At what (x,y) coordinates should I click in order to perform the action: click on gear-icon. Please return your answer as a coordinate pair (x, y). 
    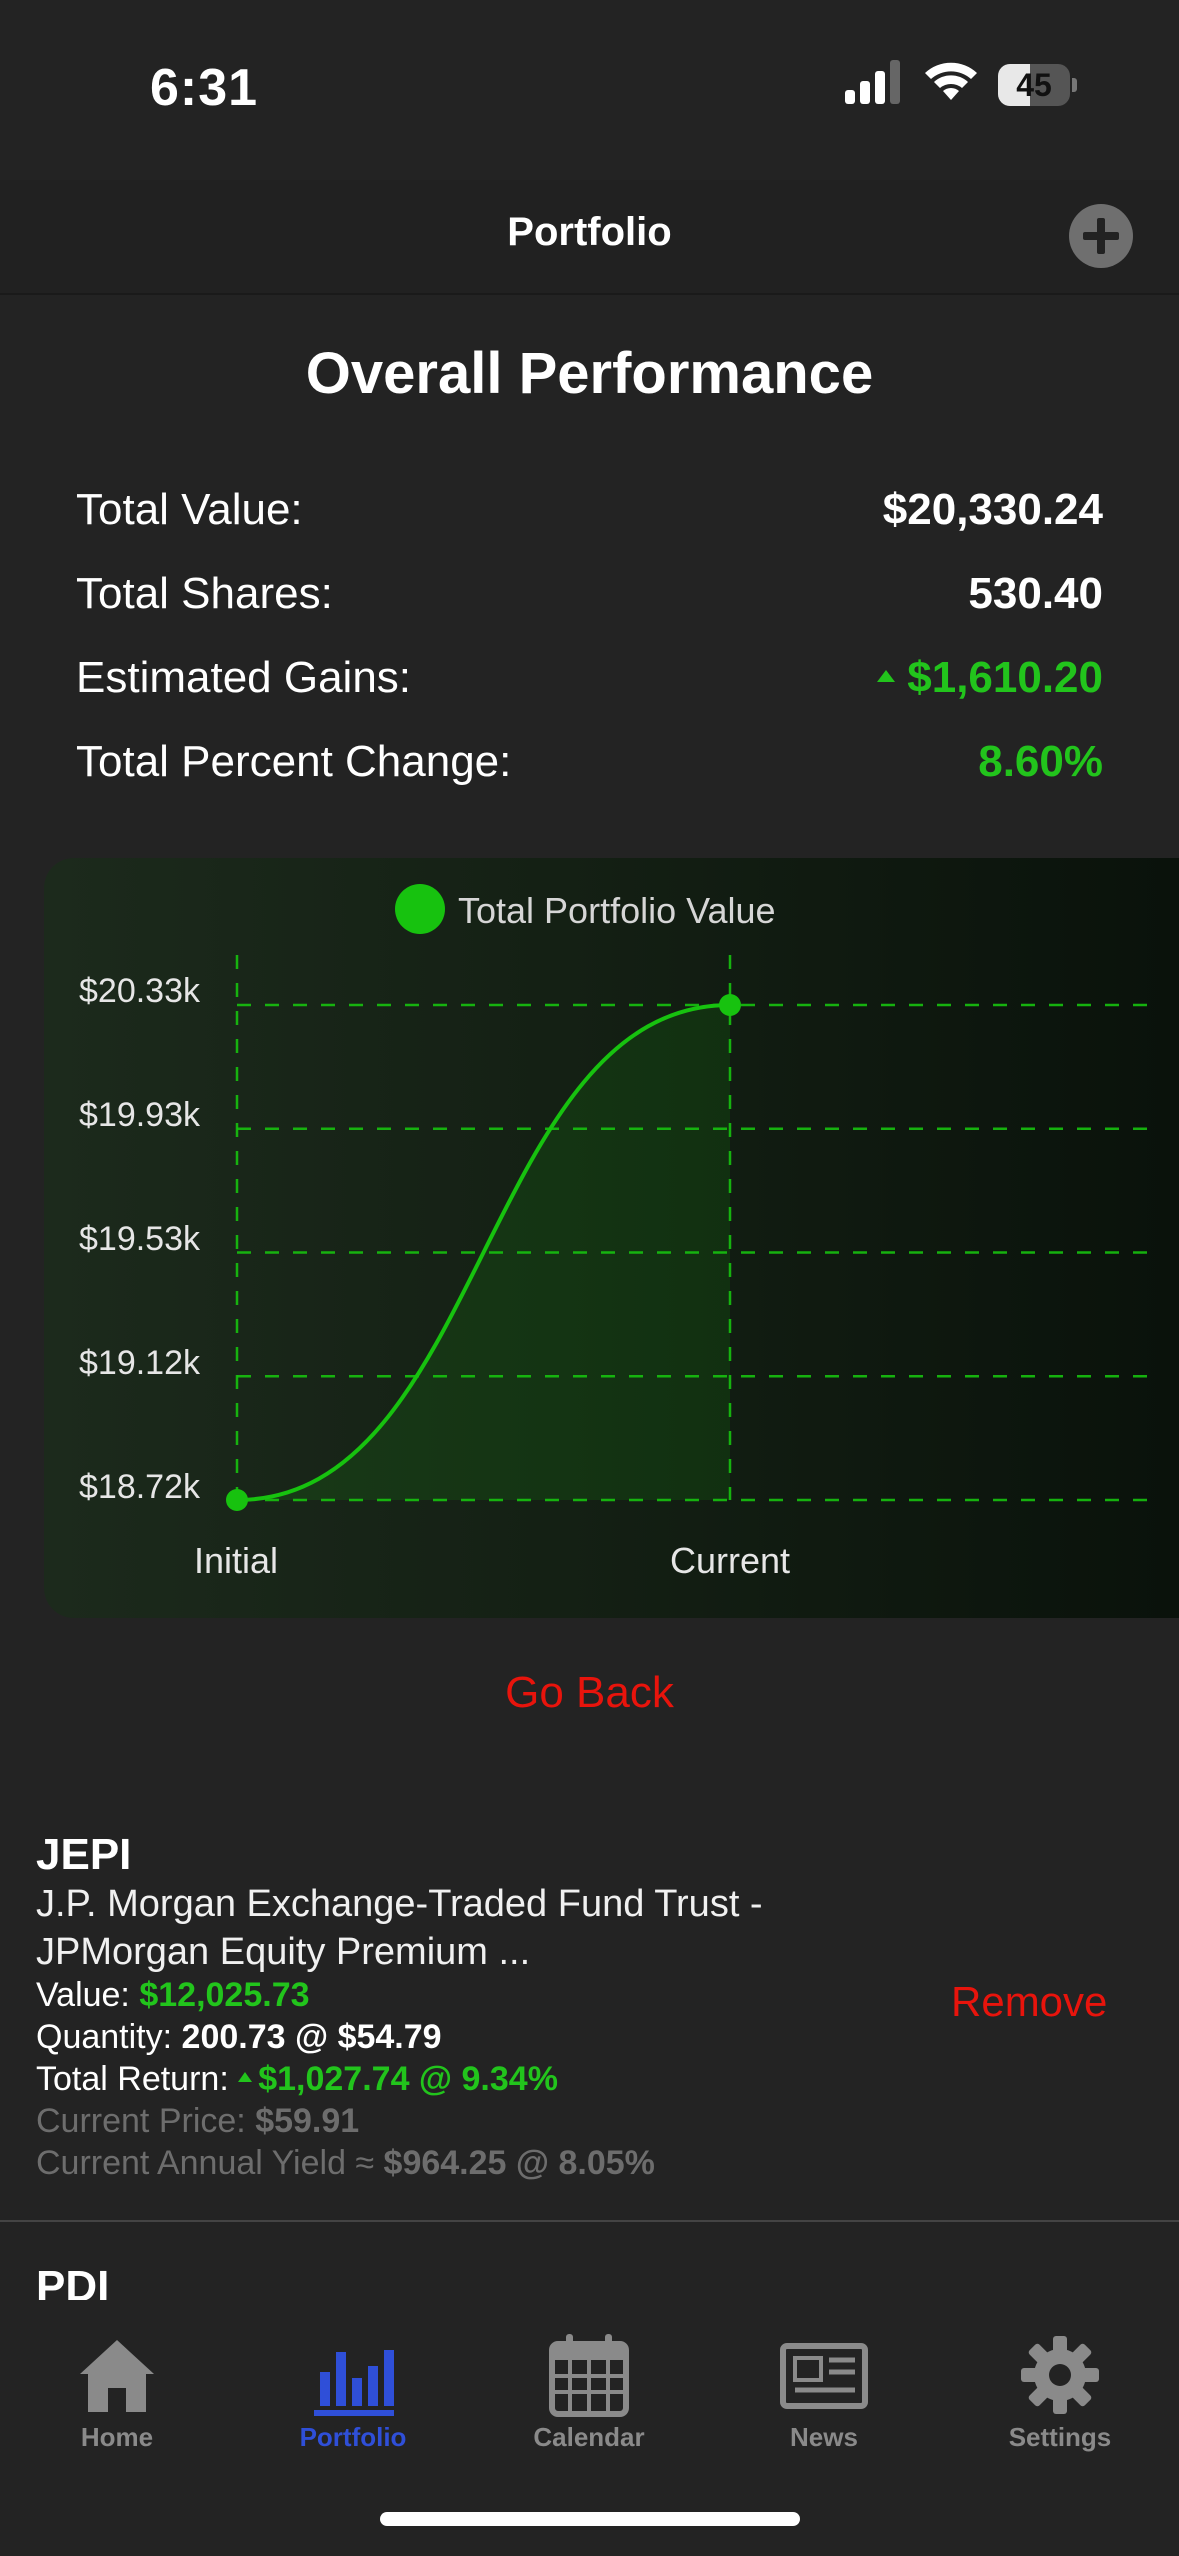
    Looking at the image, I should click on (1060, 2375).